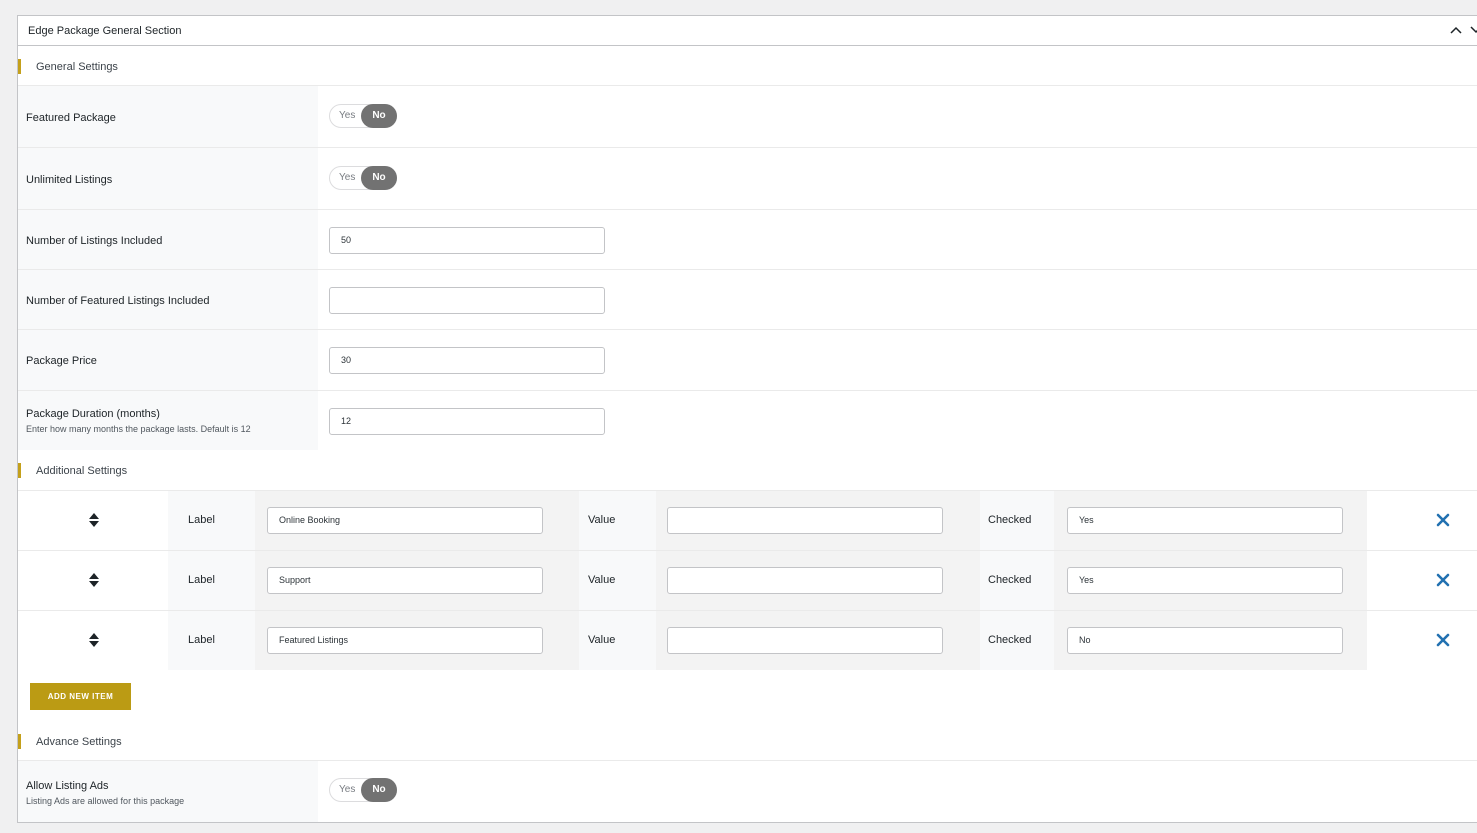  I want to click on package-price-input: 30, so click(467, 360).